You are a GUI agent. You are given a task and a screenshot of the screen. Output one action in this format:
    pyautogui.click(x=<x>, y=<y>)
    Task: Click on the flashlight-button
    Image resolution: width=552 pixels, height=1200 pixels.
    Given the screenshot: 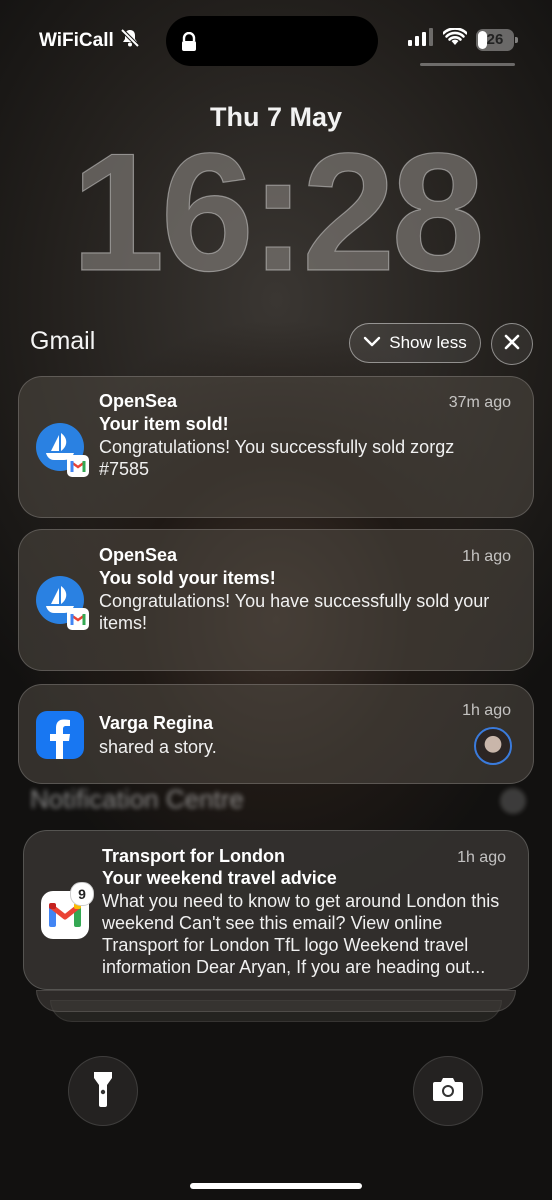 What is the action you would take?
    pyautogui.click(x=103, y=1091)
    